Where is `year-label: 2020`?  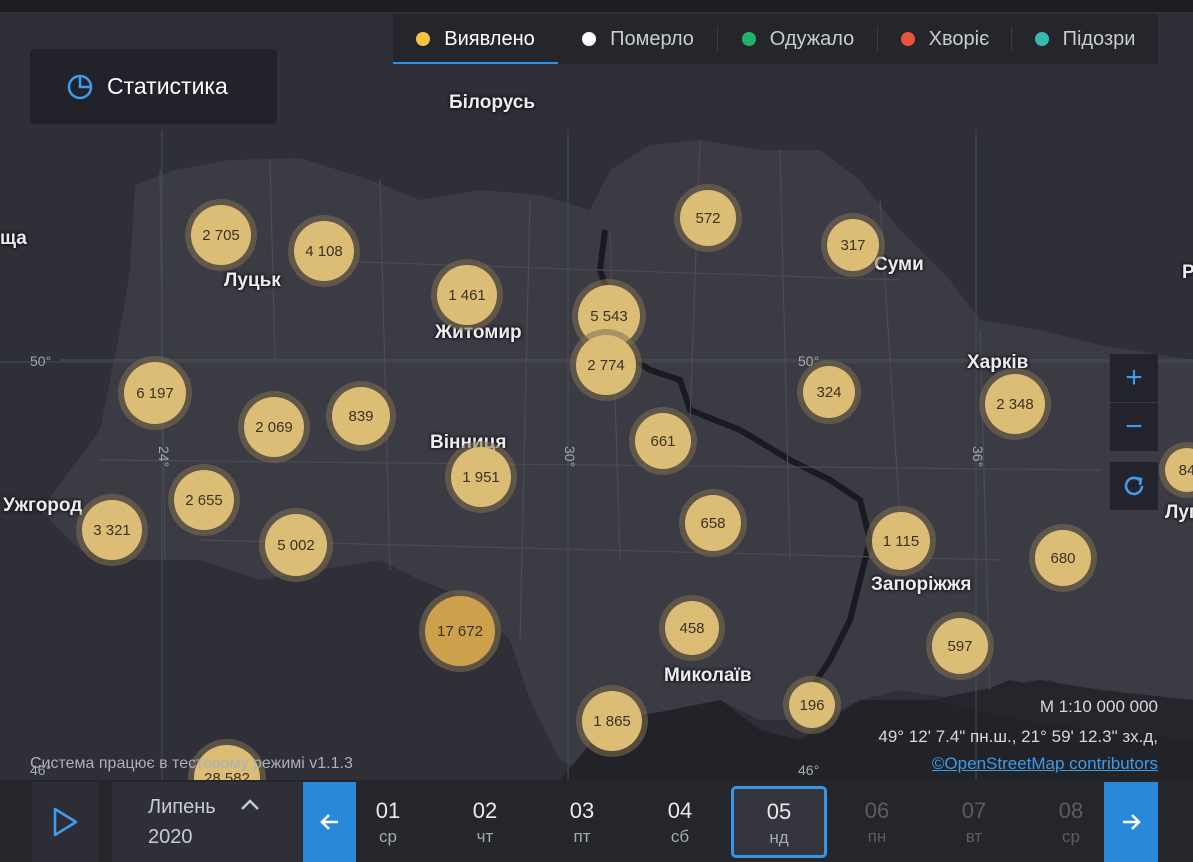 year-label: 2020 is located at coordinates (170, 837).